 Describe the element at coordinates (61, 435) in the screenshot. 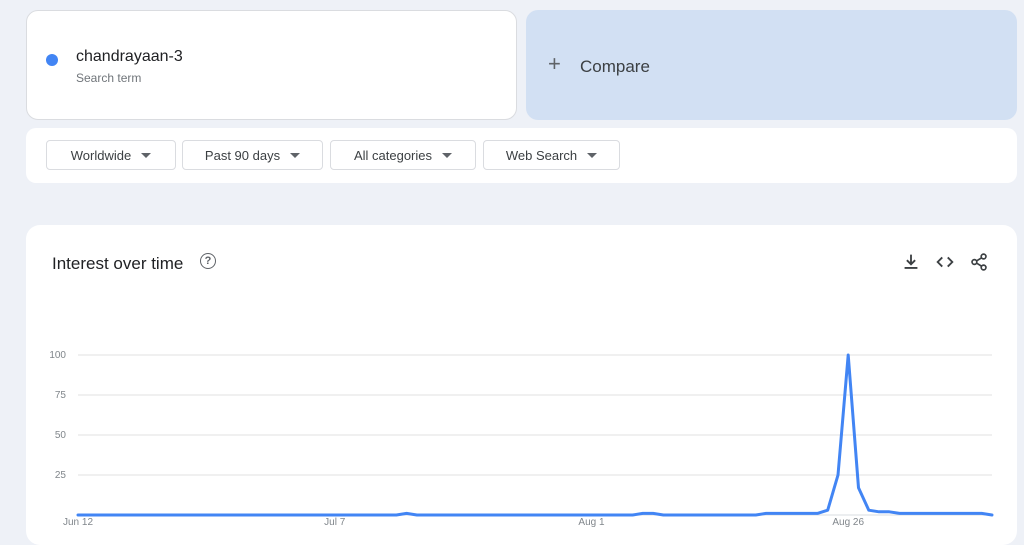

I see `y-tick-label: 50` at that location.